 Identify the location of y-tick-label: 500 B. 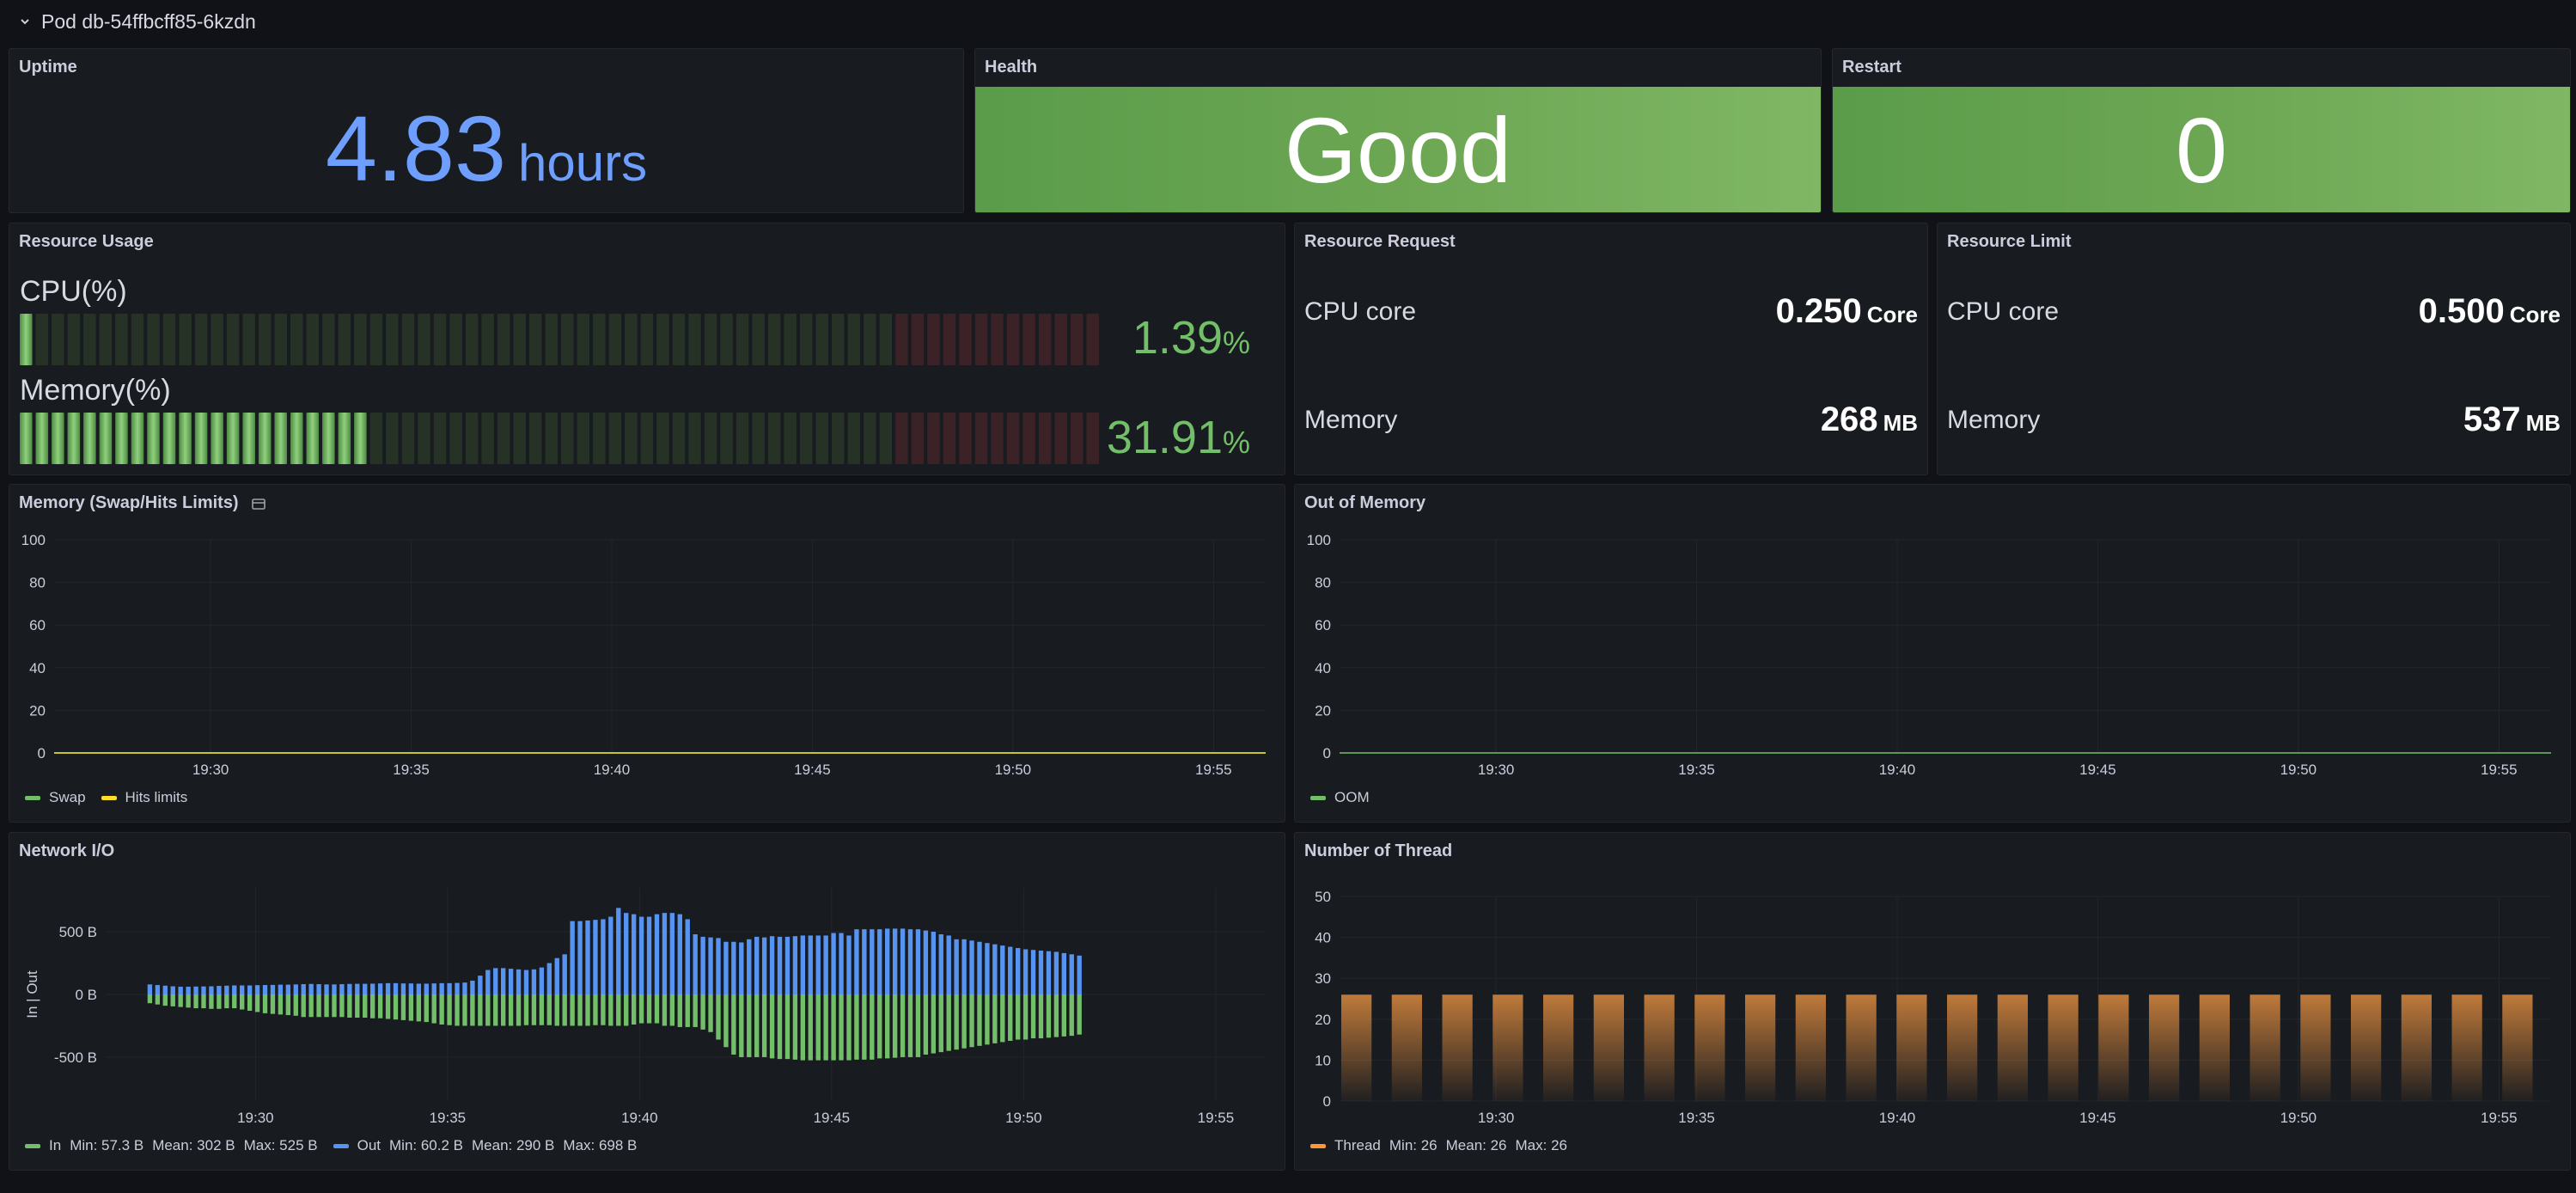
(78, 932).